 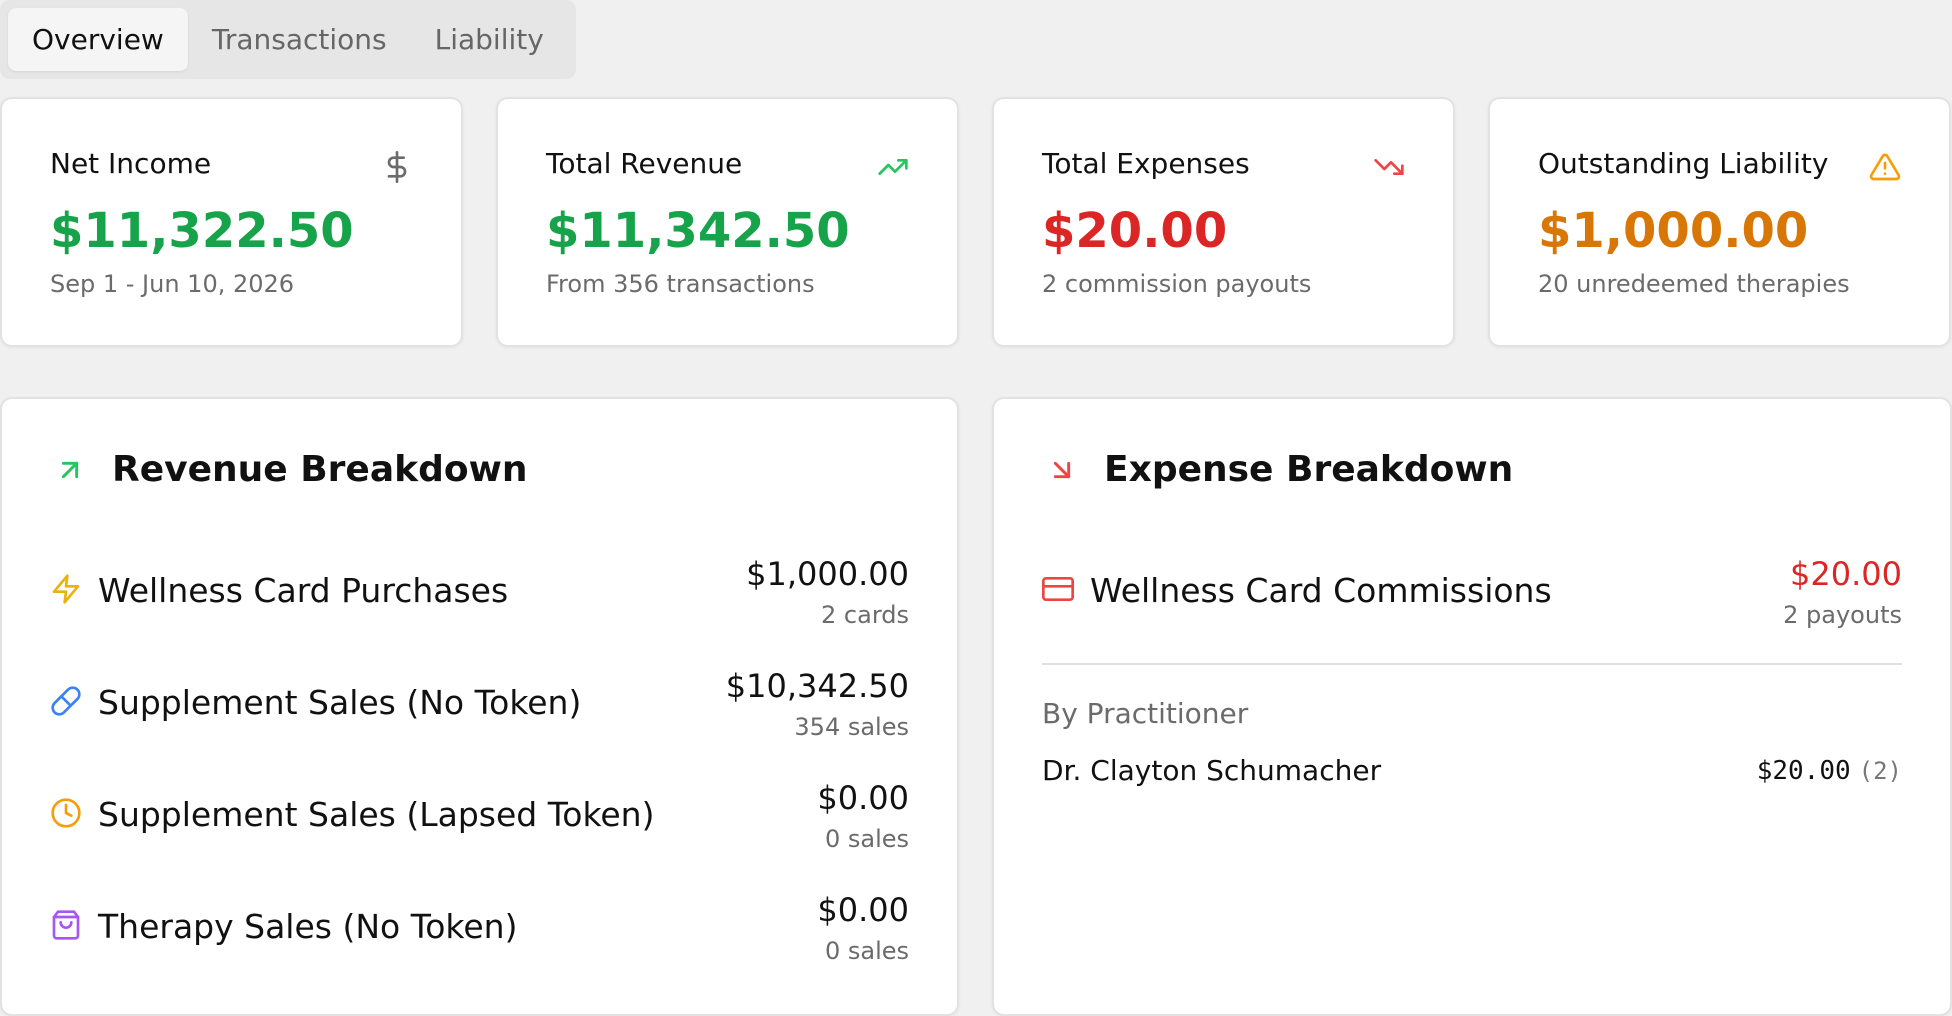 What do you see at coordinates (1145, 713) in the screenshot?
I see `by-practitioner-label: By Practitioner` at bounding box center [1145, 713].